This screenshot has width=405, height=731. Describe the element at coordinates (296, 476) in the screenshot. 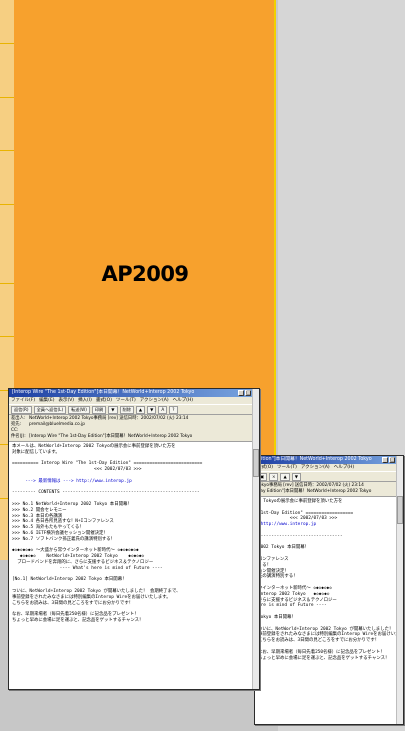

I see `down-icon: ▼` at that location.